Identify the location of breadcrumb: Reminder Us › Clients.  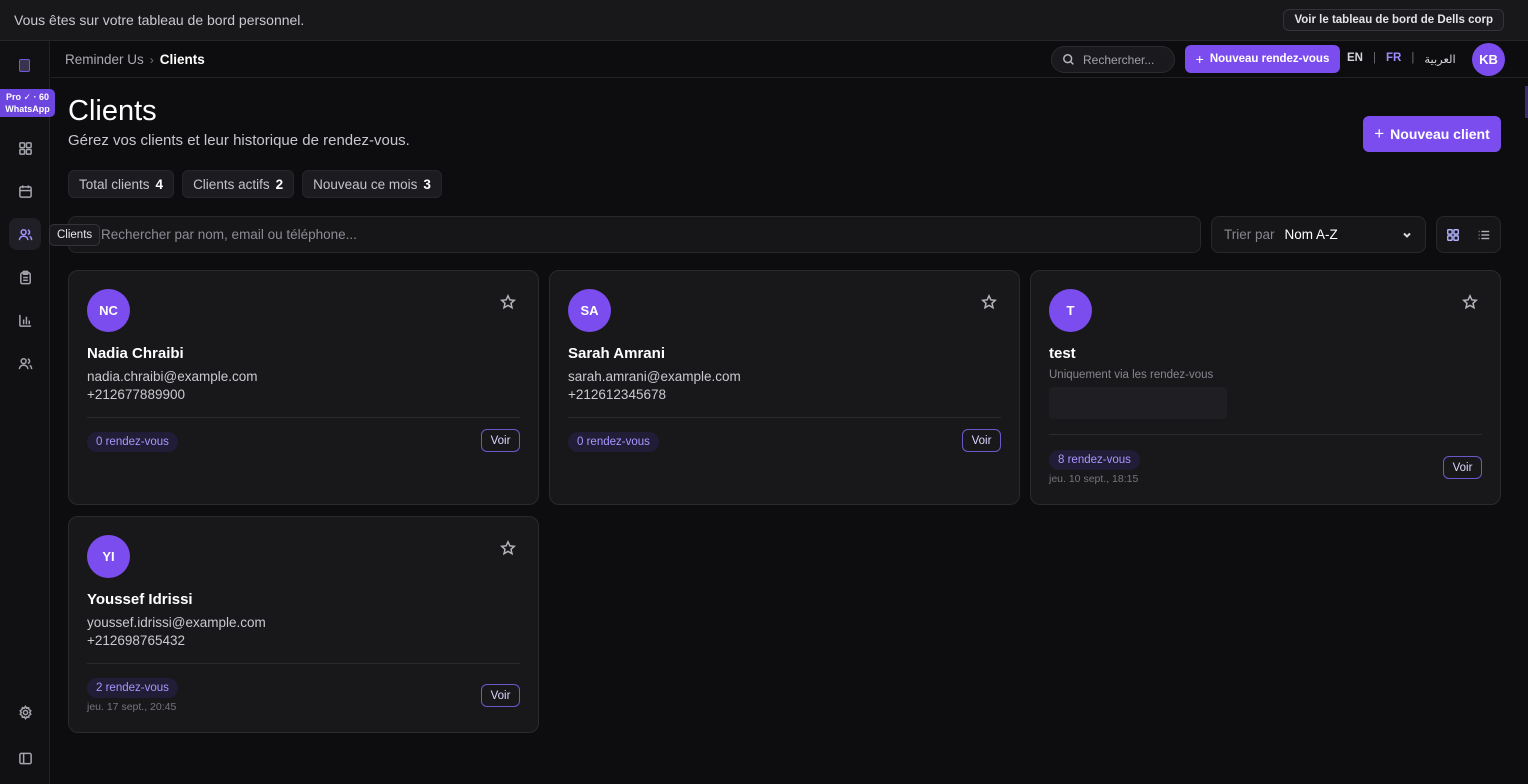
(135, 59).